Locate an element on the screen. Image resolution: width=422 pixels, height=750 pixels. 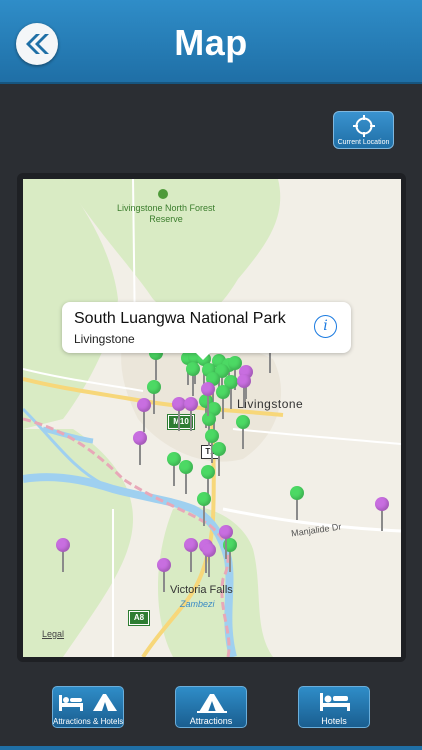
header-bar: Map is located at coordinates (211, 42).